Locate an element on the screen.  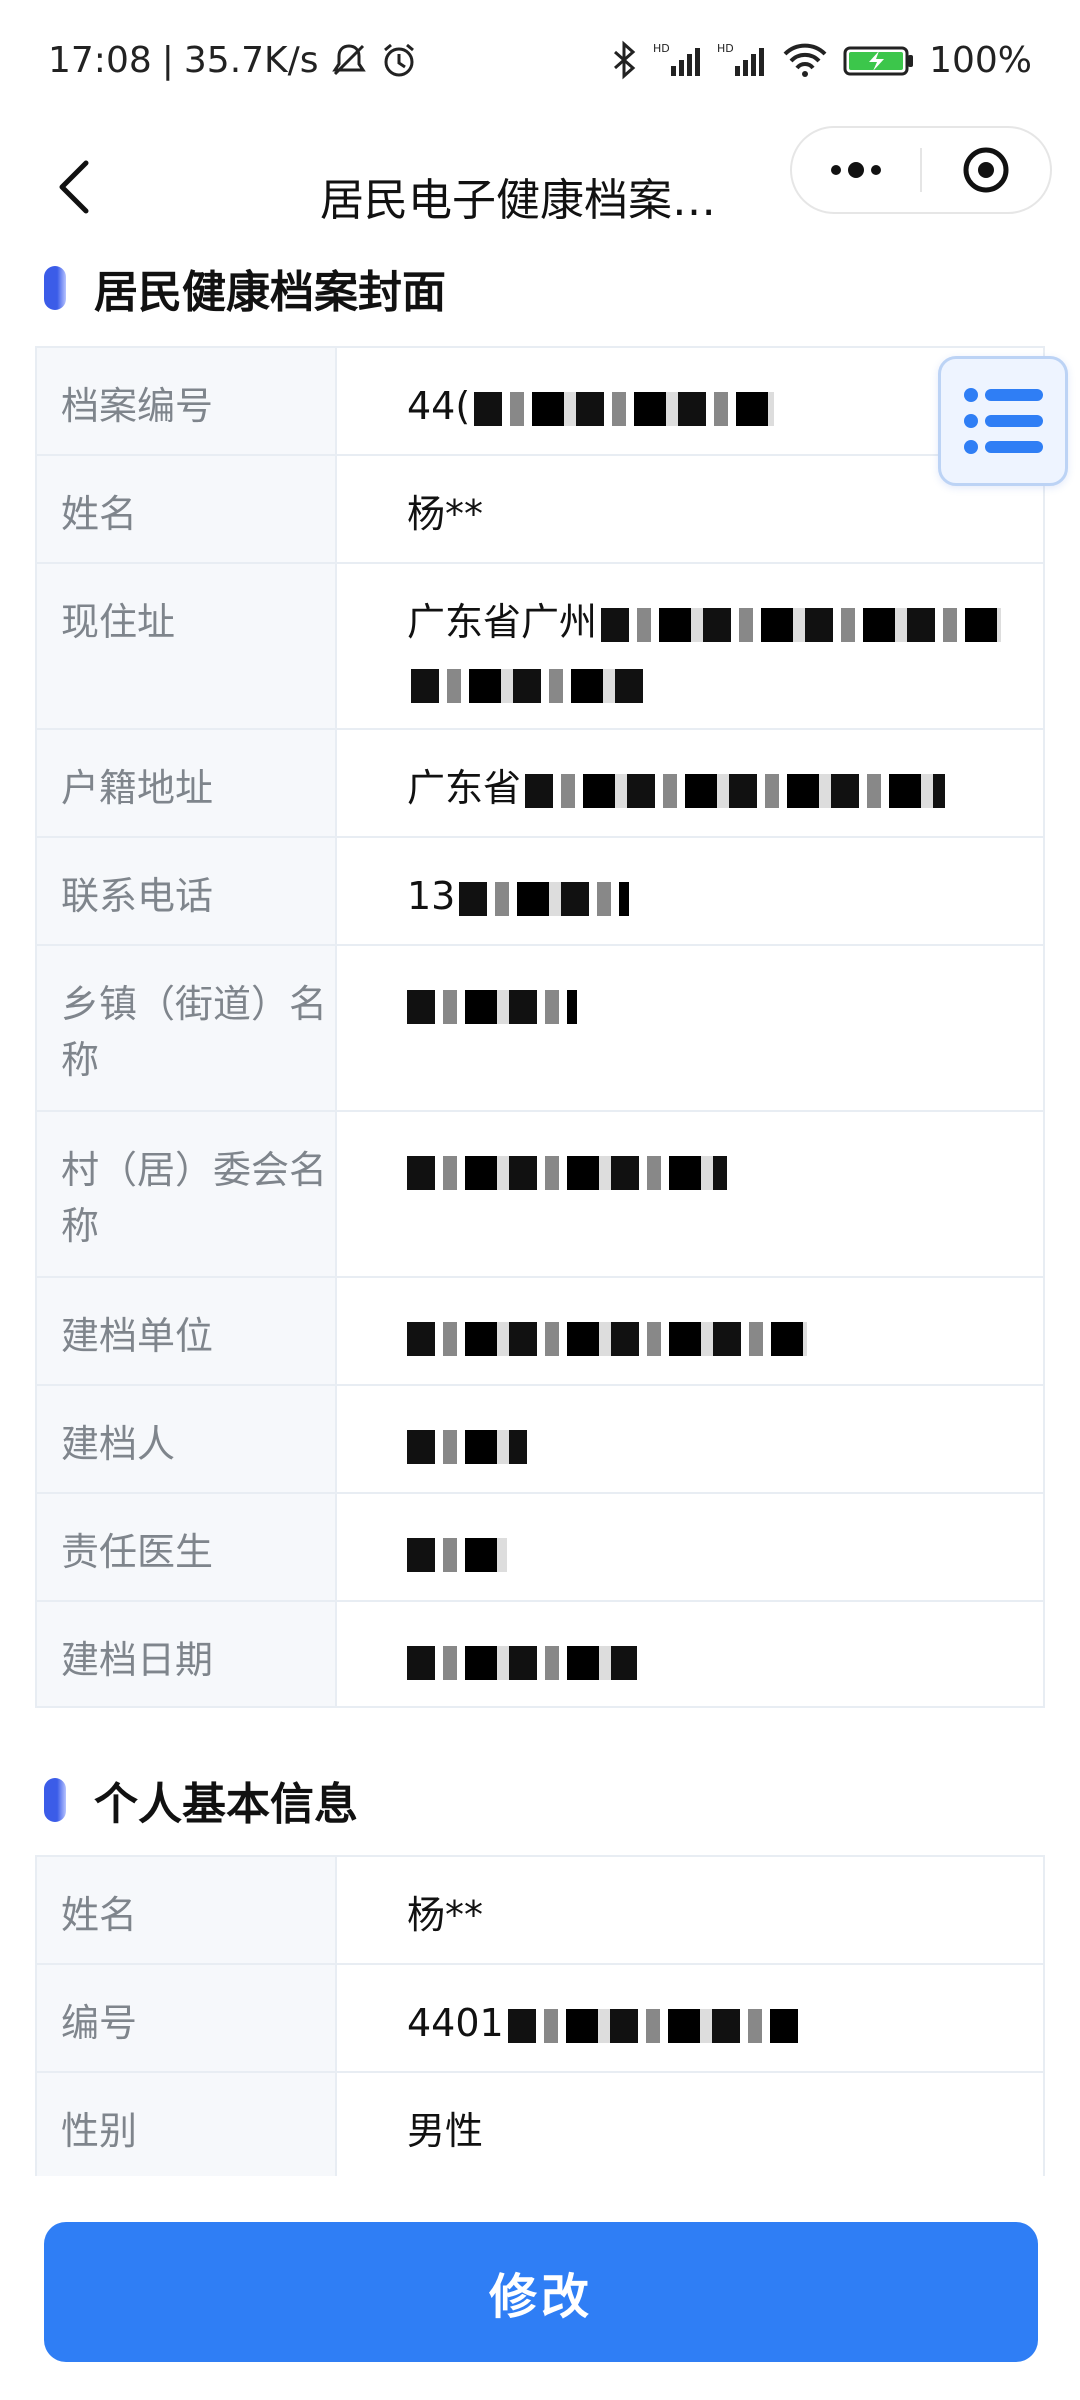
row-label: 责任医生 is located at coordinates (187, 1547).